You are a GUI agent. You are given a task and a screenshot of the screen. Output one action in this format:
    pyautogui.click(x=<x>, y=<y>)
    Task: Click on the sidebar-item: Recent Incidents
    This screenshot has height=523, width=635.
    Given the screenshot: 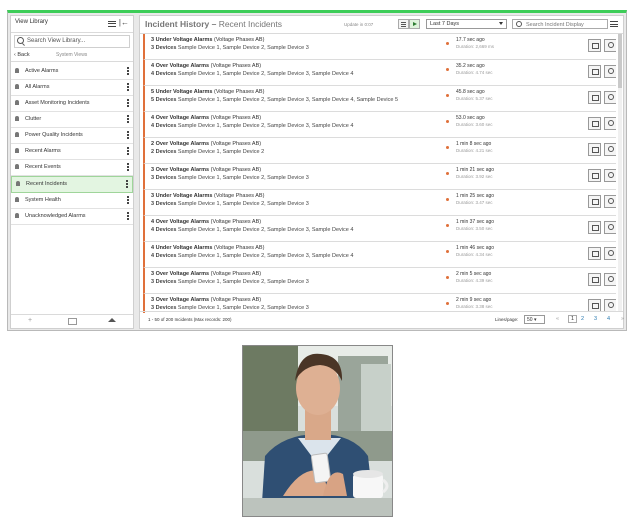 What is the action you would take?
    pyautogui.click(x=72, y=184)
    